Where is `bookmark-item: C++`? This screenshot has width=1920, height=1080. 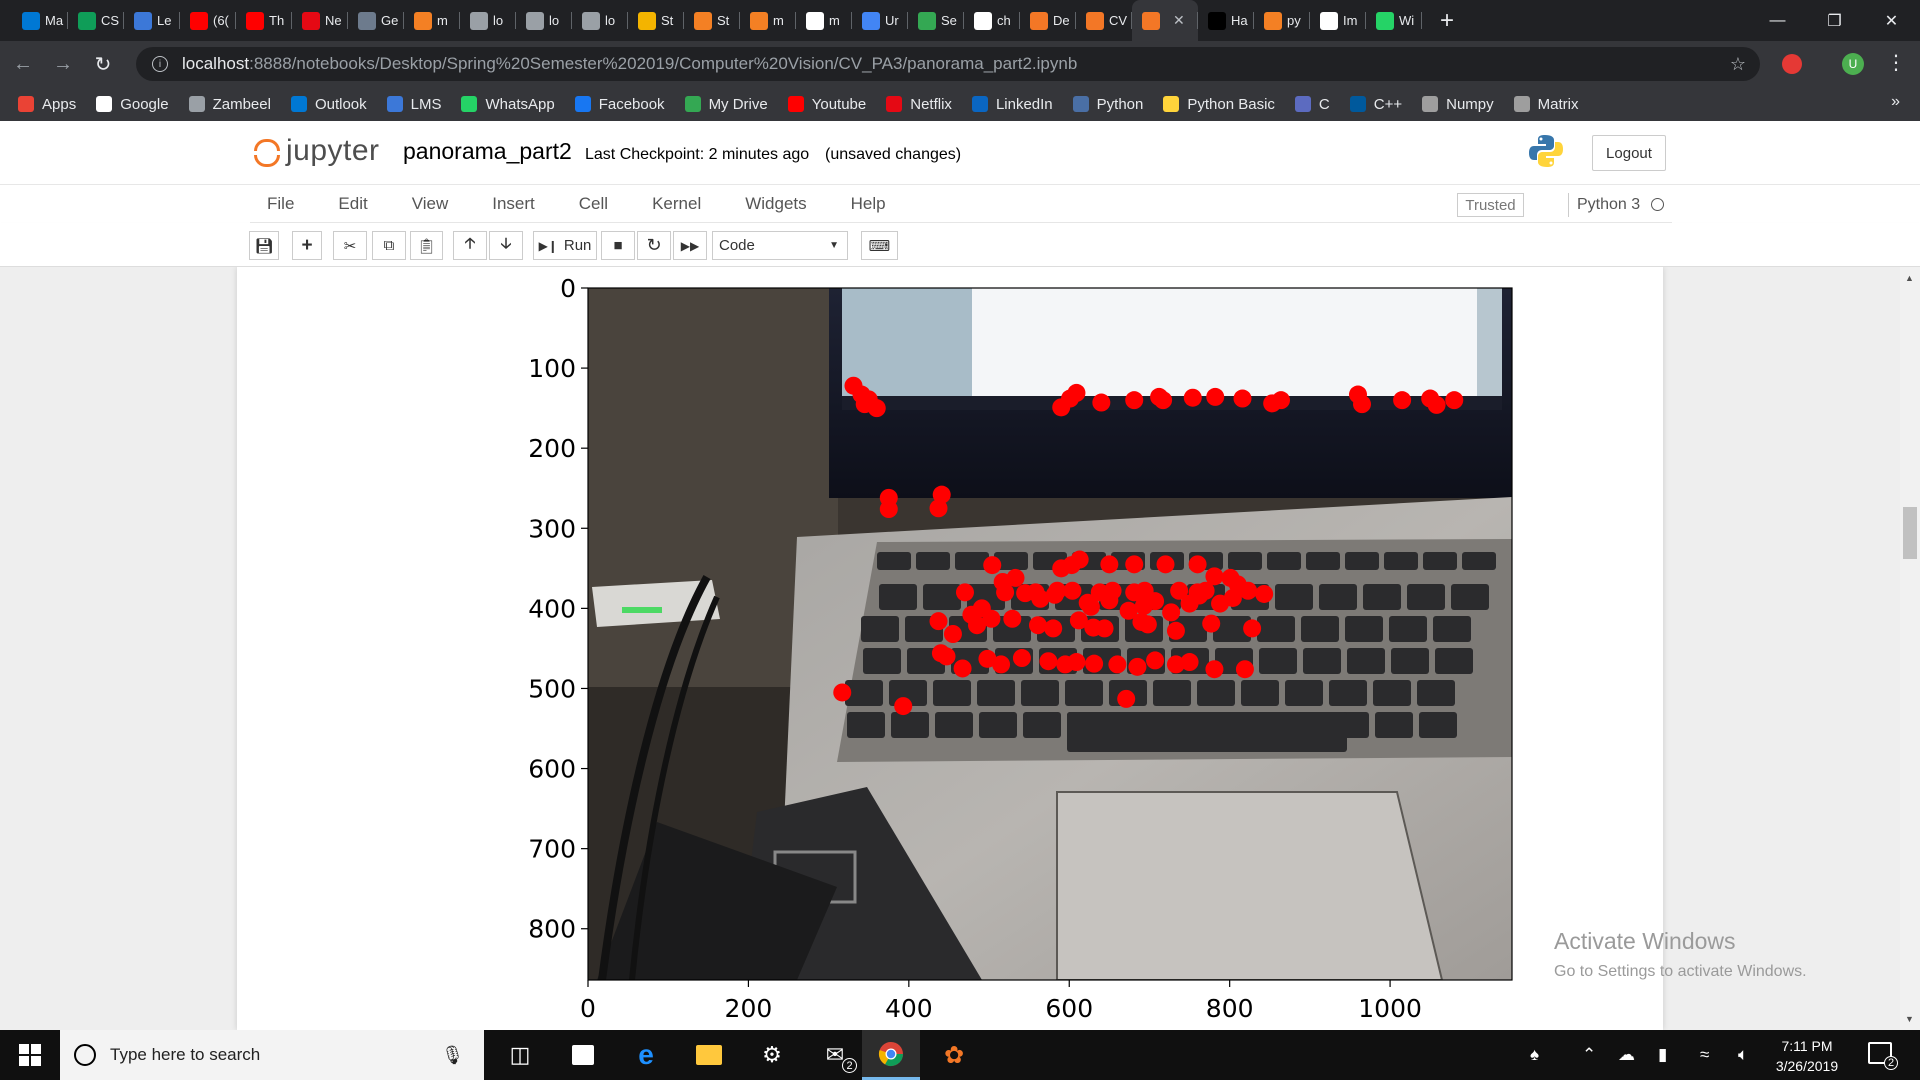
bookmark-item: C++ is located at coordinates (1375, 104).